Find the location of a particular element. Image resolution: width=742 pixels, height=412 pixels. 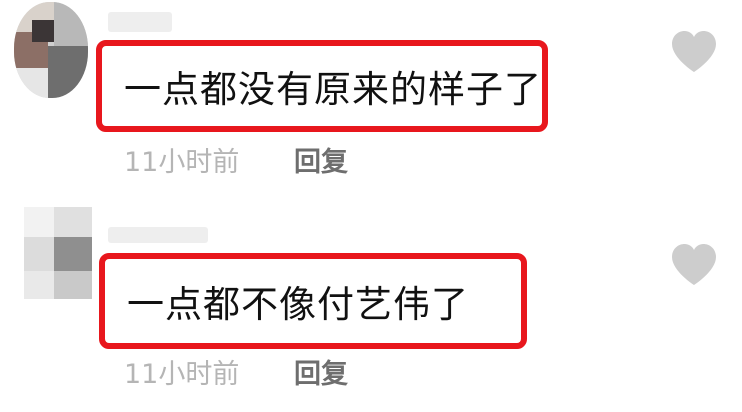

highlighted-comment-box: 一点都不像付艺伟了 is located at coordinates (313, 301).